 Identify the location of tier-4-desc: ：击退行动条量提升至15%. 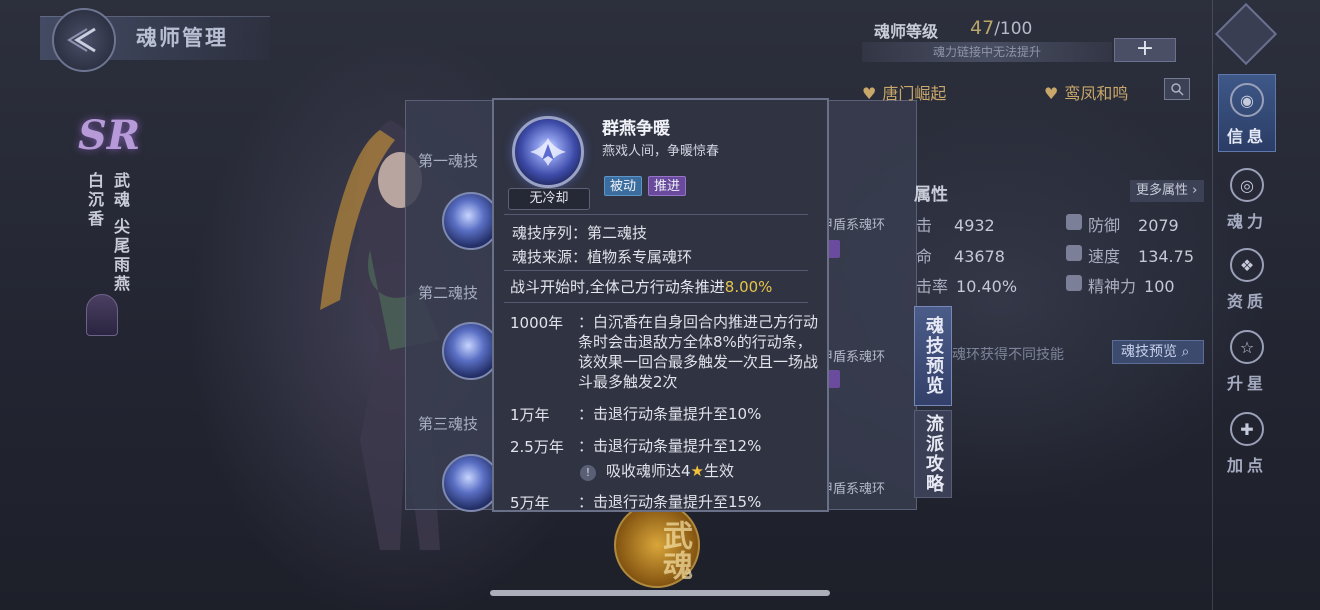
(670, 502).